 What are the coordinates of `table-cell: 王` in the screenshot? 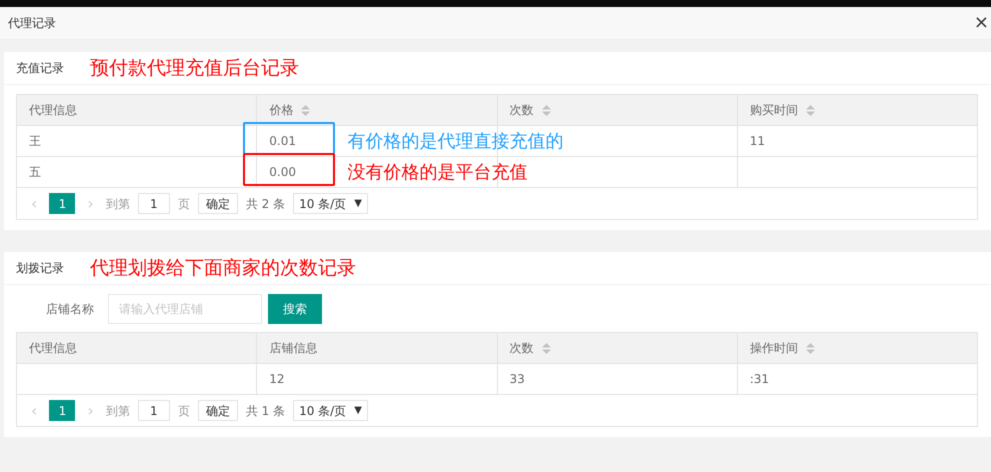 It's located at (35, 141).